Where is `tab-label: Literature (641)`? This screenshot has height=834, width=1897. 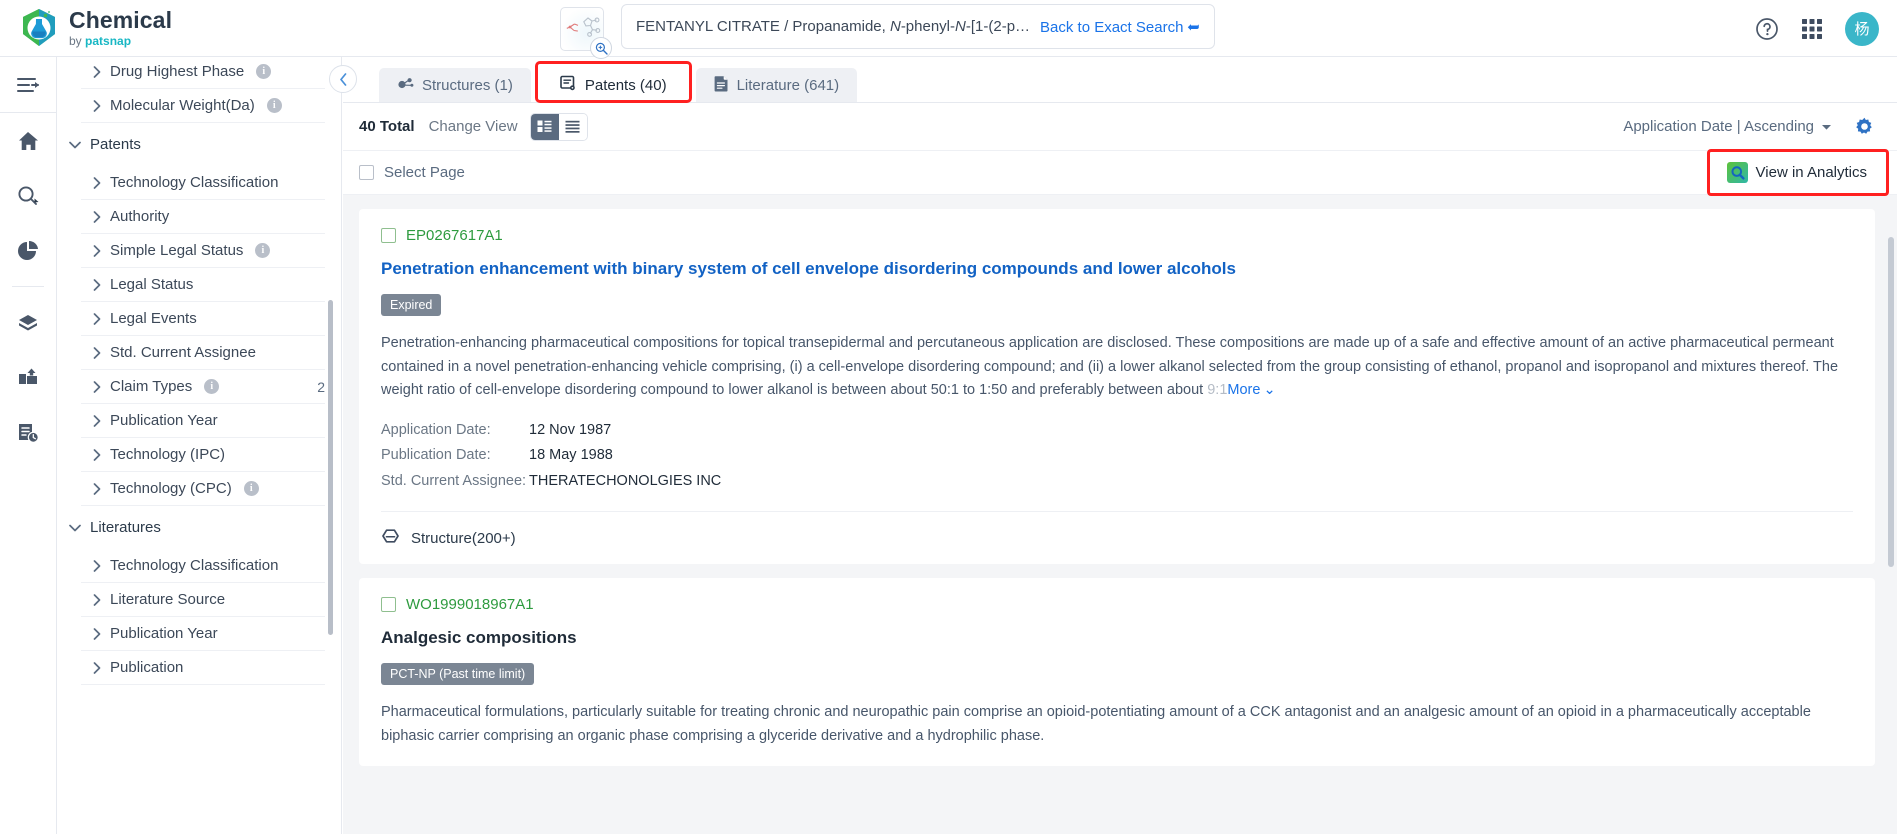 tab-label: Literature (641) is located at coordinates (788, 85).